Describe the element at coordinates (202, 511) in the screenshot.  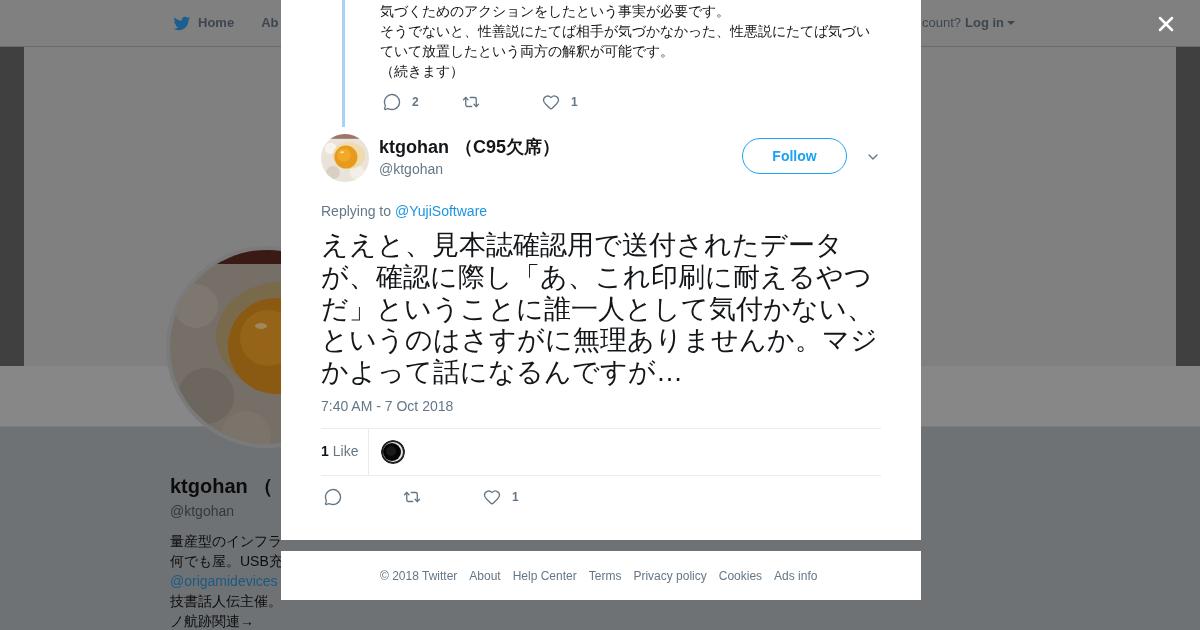
I see `profile-handle: @ktgohan` at that location.